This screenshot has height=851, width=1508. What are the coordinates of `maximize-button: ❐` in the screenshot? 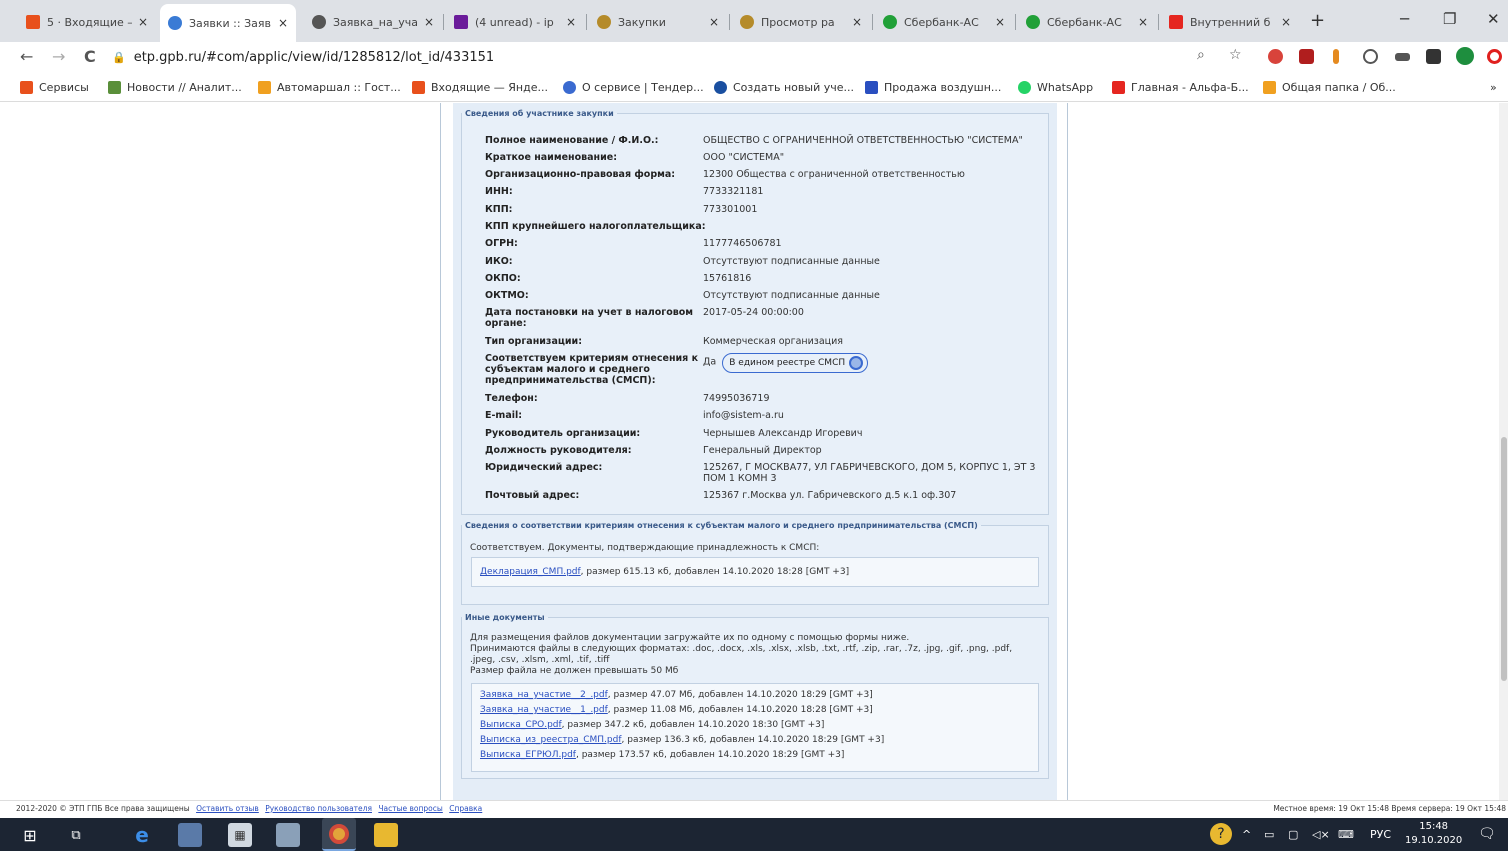 It's located at (1449, 19).